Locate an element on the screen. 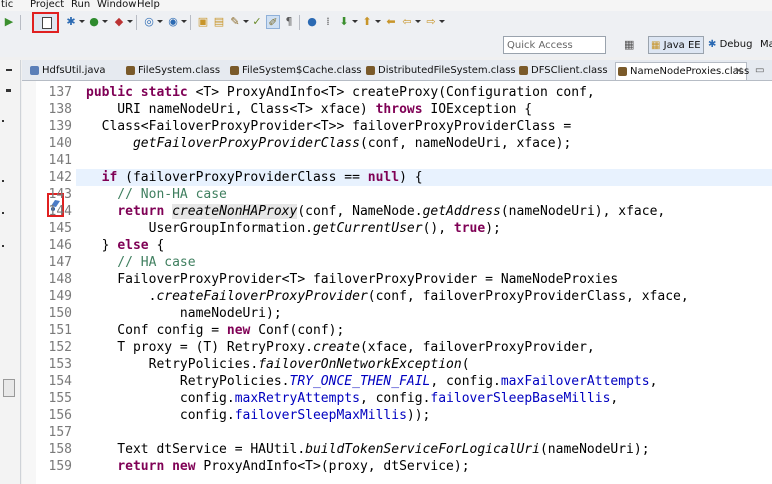 This screenshot has width=772, height=484. web-browser-icon: ◉ is located at coordinates (173, 22).